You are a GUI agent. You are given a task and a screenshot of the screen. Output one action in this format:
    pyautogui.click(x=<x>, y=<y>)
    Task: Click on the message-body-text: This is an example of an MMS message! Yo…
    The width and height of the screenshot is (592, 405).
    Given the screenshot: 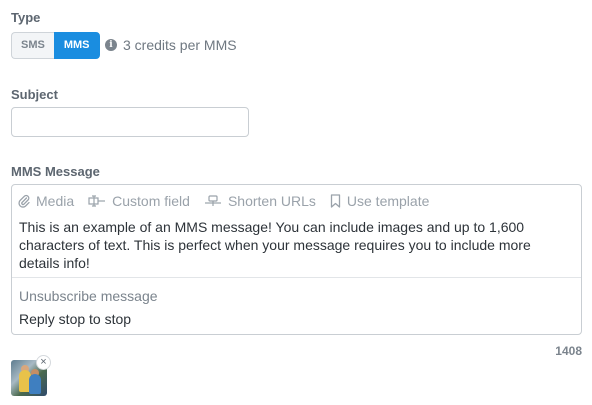 What is the action you would take?
    pyautogui.click(x=296, y=245)
    